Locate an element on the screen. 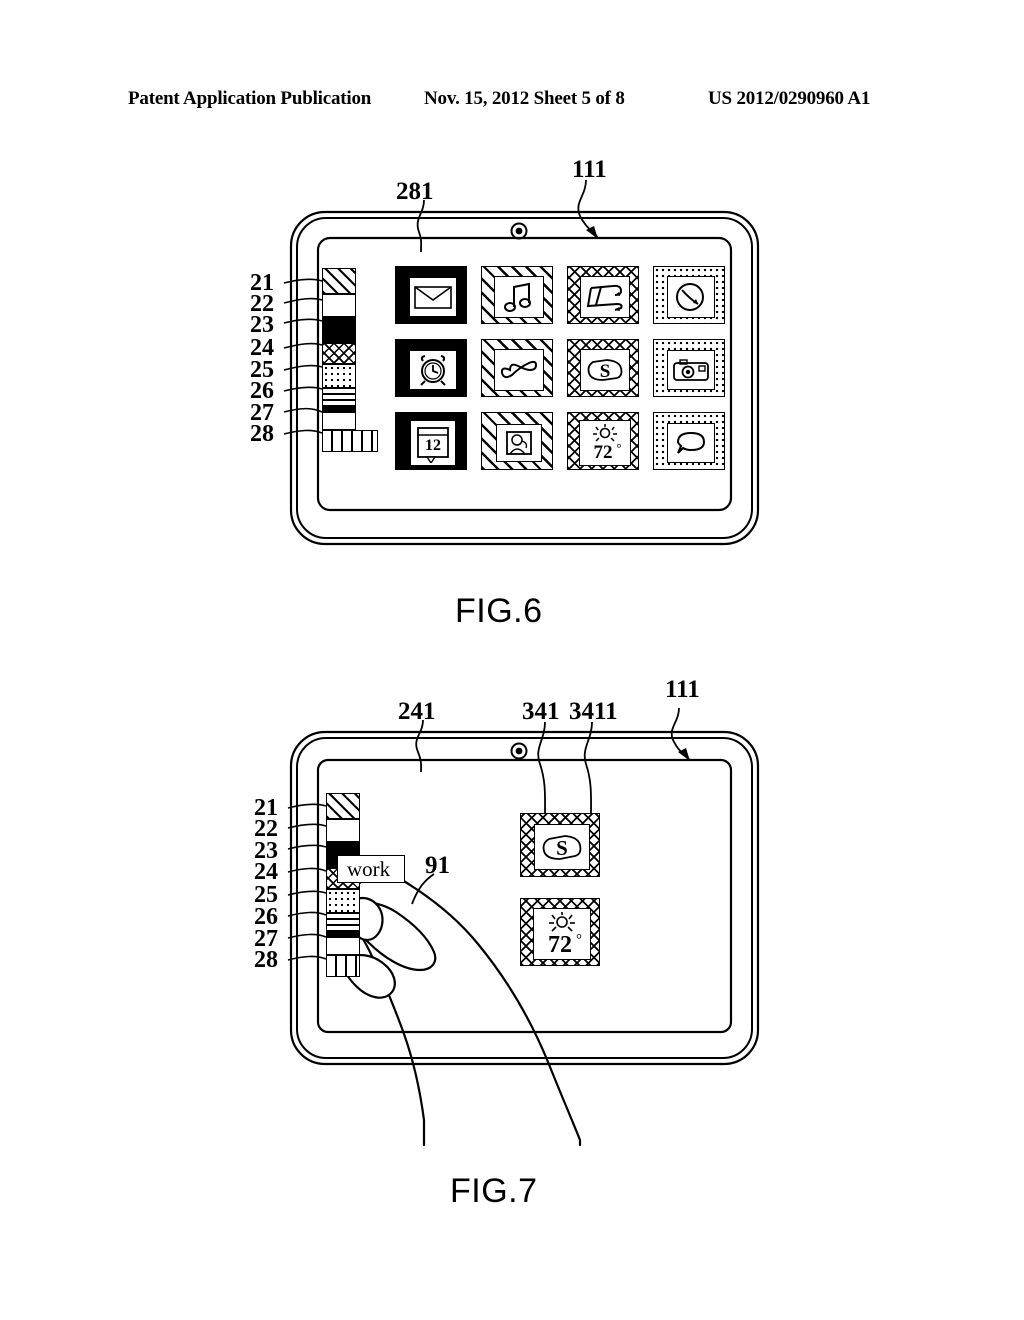 Image resolution: width=1024 pixels, height=1320 pixels. globe-arrow-icon is located at coordinates (690, 297).